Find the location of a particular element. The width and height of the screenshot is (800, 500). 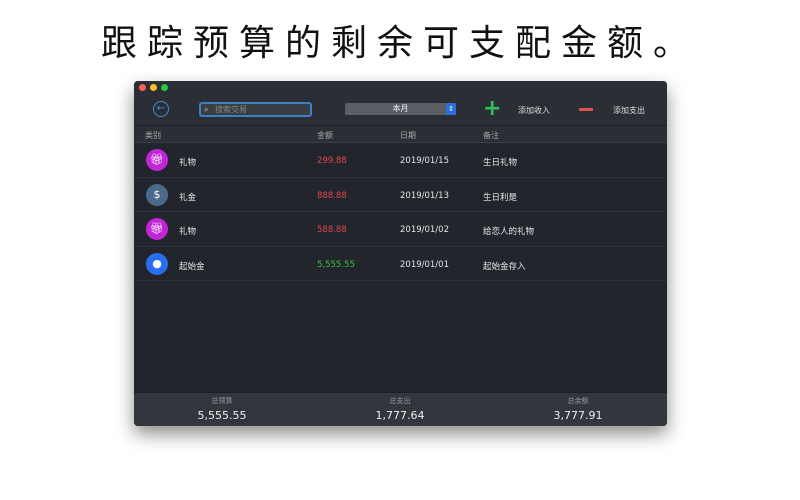

period-value: 本月 is located at coordinates (400, 108).